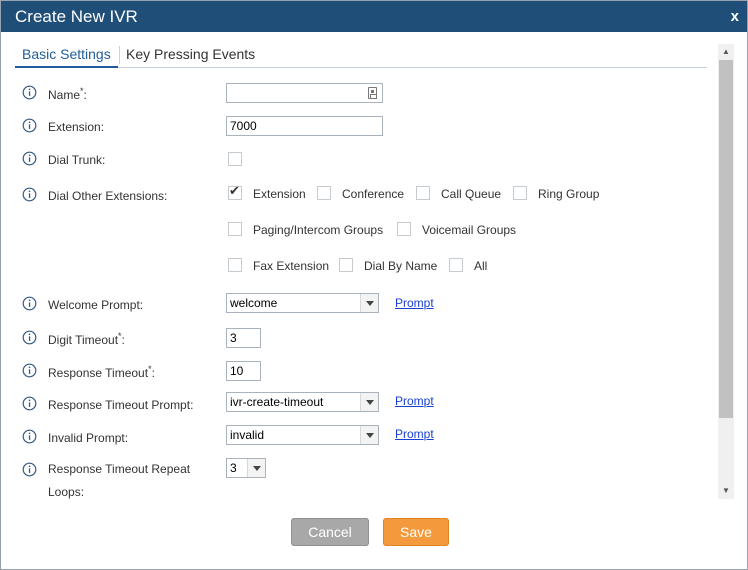  What do you see at coordinates (119, 480) in the screenshot?
I see `response-timeout-repeat-loops-label: Response Timeout Repeat Loops:` at bounding box center [119, 480].